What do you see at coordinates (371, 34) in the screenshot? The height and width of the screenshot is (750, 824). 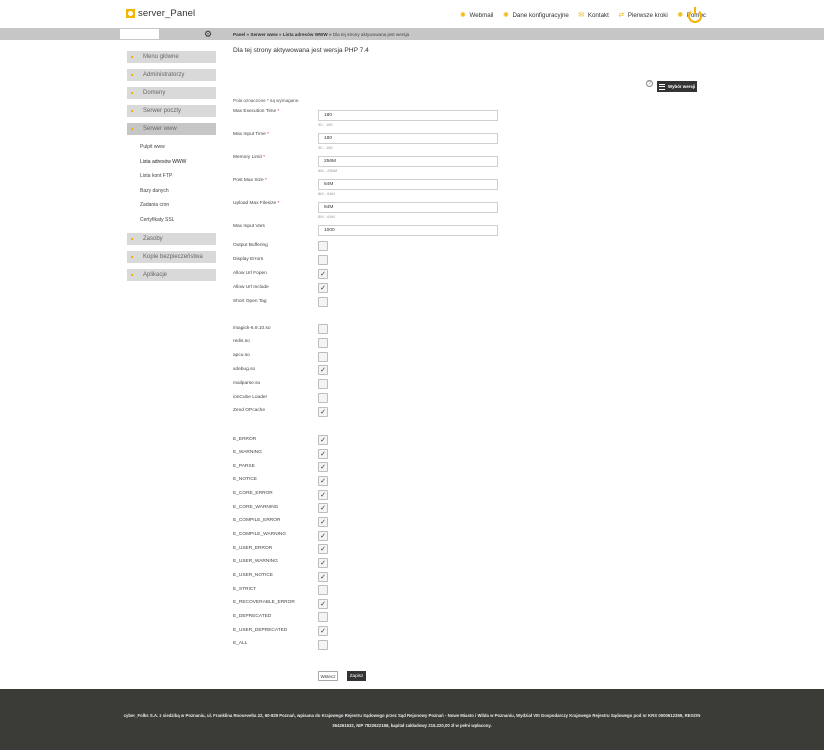 I see `breadcrumb-current: Dla tej strony aktywowana jest wersja` at bounding box center [371, 34].